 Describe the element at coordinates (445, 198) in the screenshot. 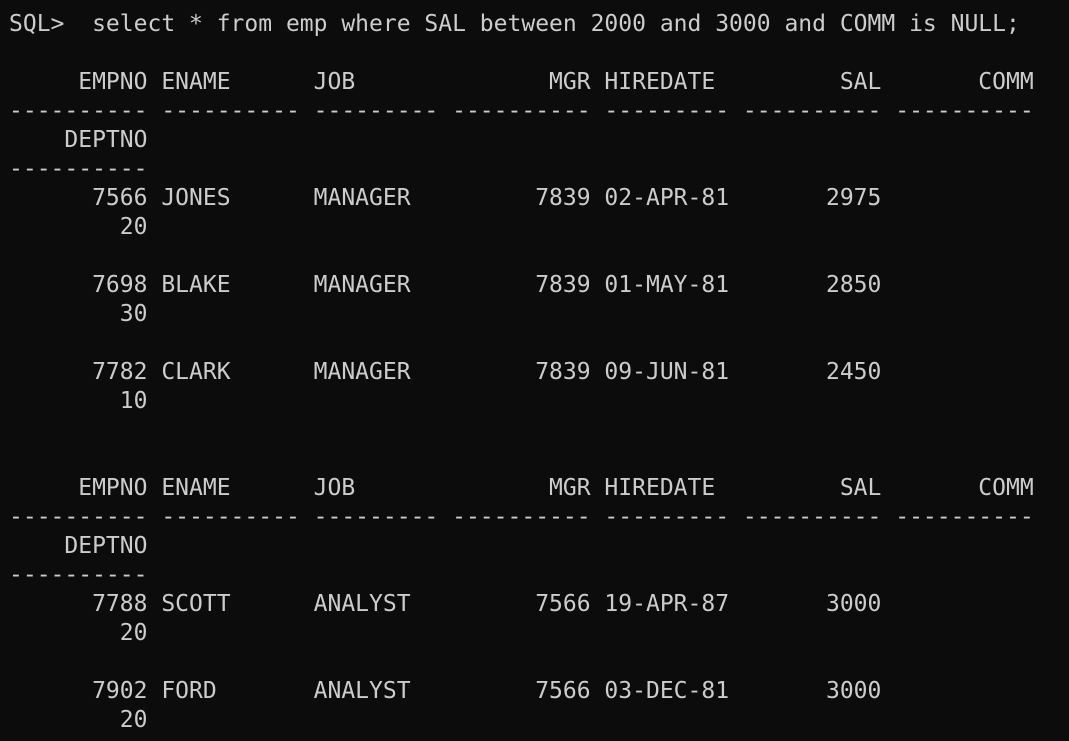

I see `result-row: 7566 JONES MANAGER 7839 02-APR-81 2975` at that location.